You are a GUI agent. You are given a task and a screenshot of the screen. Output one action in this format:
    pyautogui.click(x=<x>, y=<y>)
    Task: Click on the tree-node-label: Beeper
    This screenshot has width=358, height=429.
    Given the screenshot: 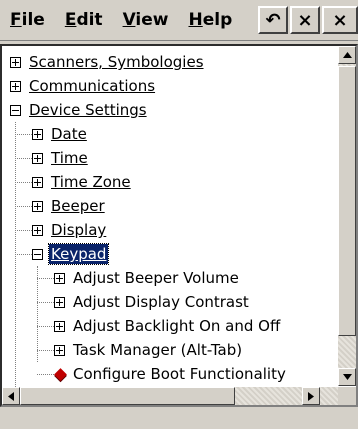 What is the action you would take?
    pyautogui.click(x=78, y=206)
    